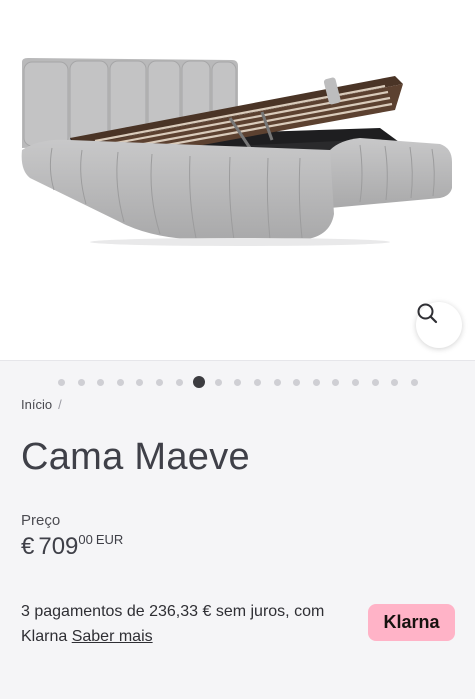 The height and width of the screenshot is (699, 475). What do you see at coordinates (41, 520) in the screenshot?
I see `price-label: Preço` at bounding box center [41, 520].